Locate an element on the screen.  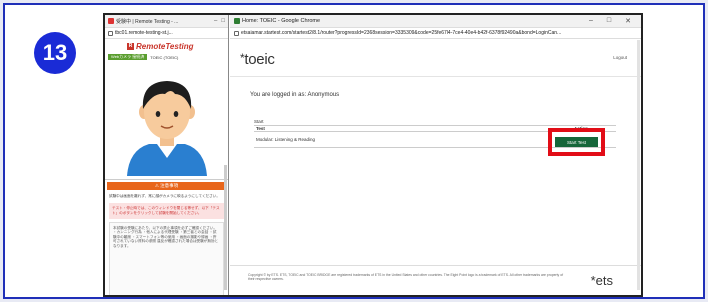
logout-link: Logout is located at coordinates (620, 57).